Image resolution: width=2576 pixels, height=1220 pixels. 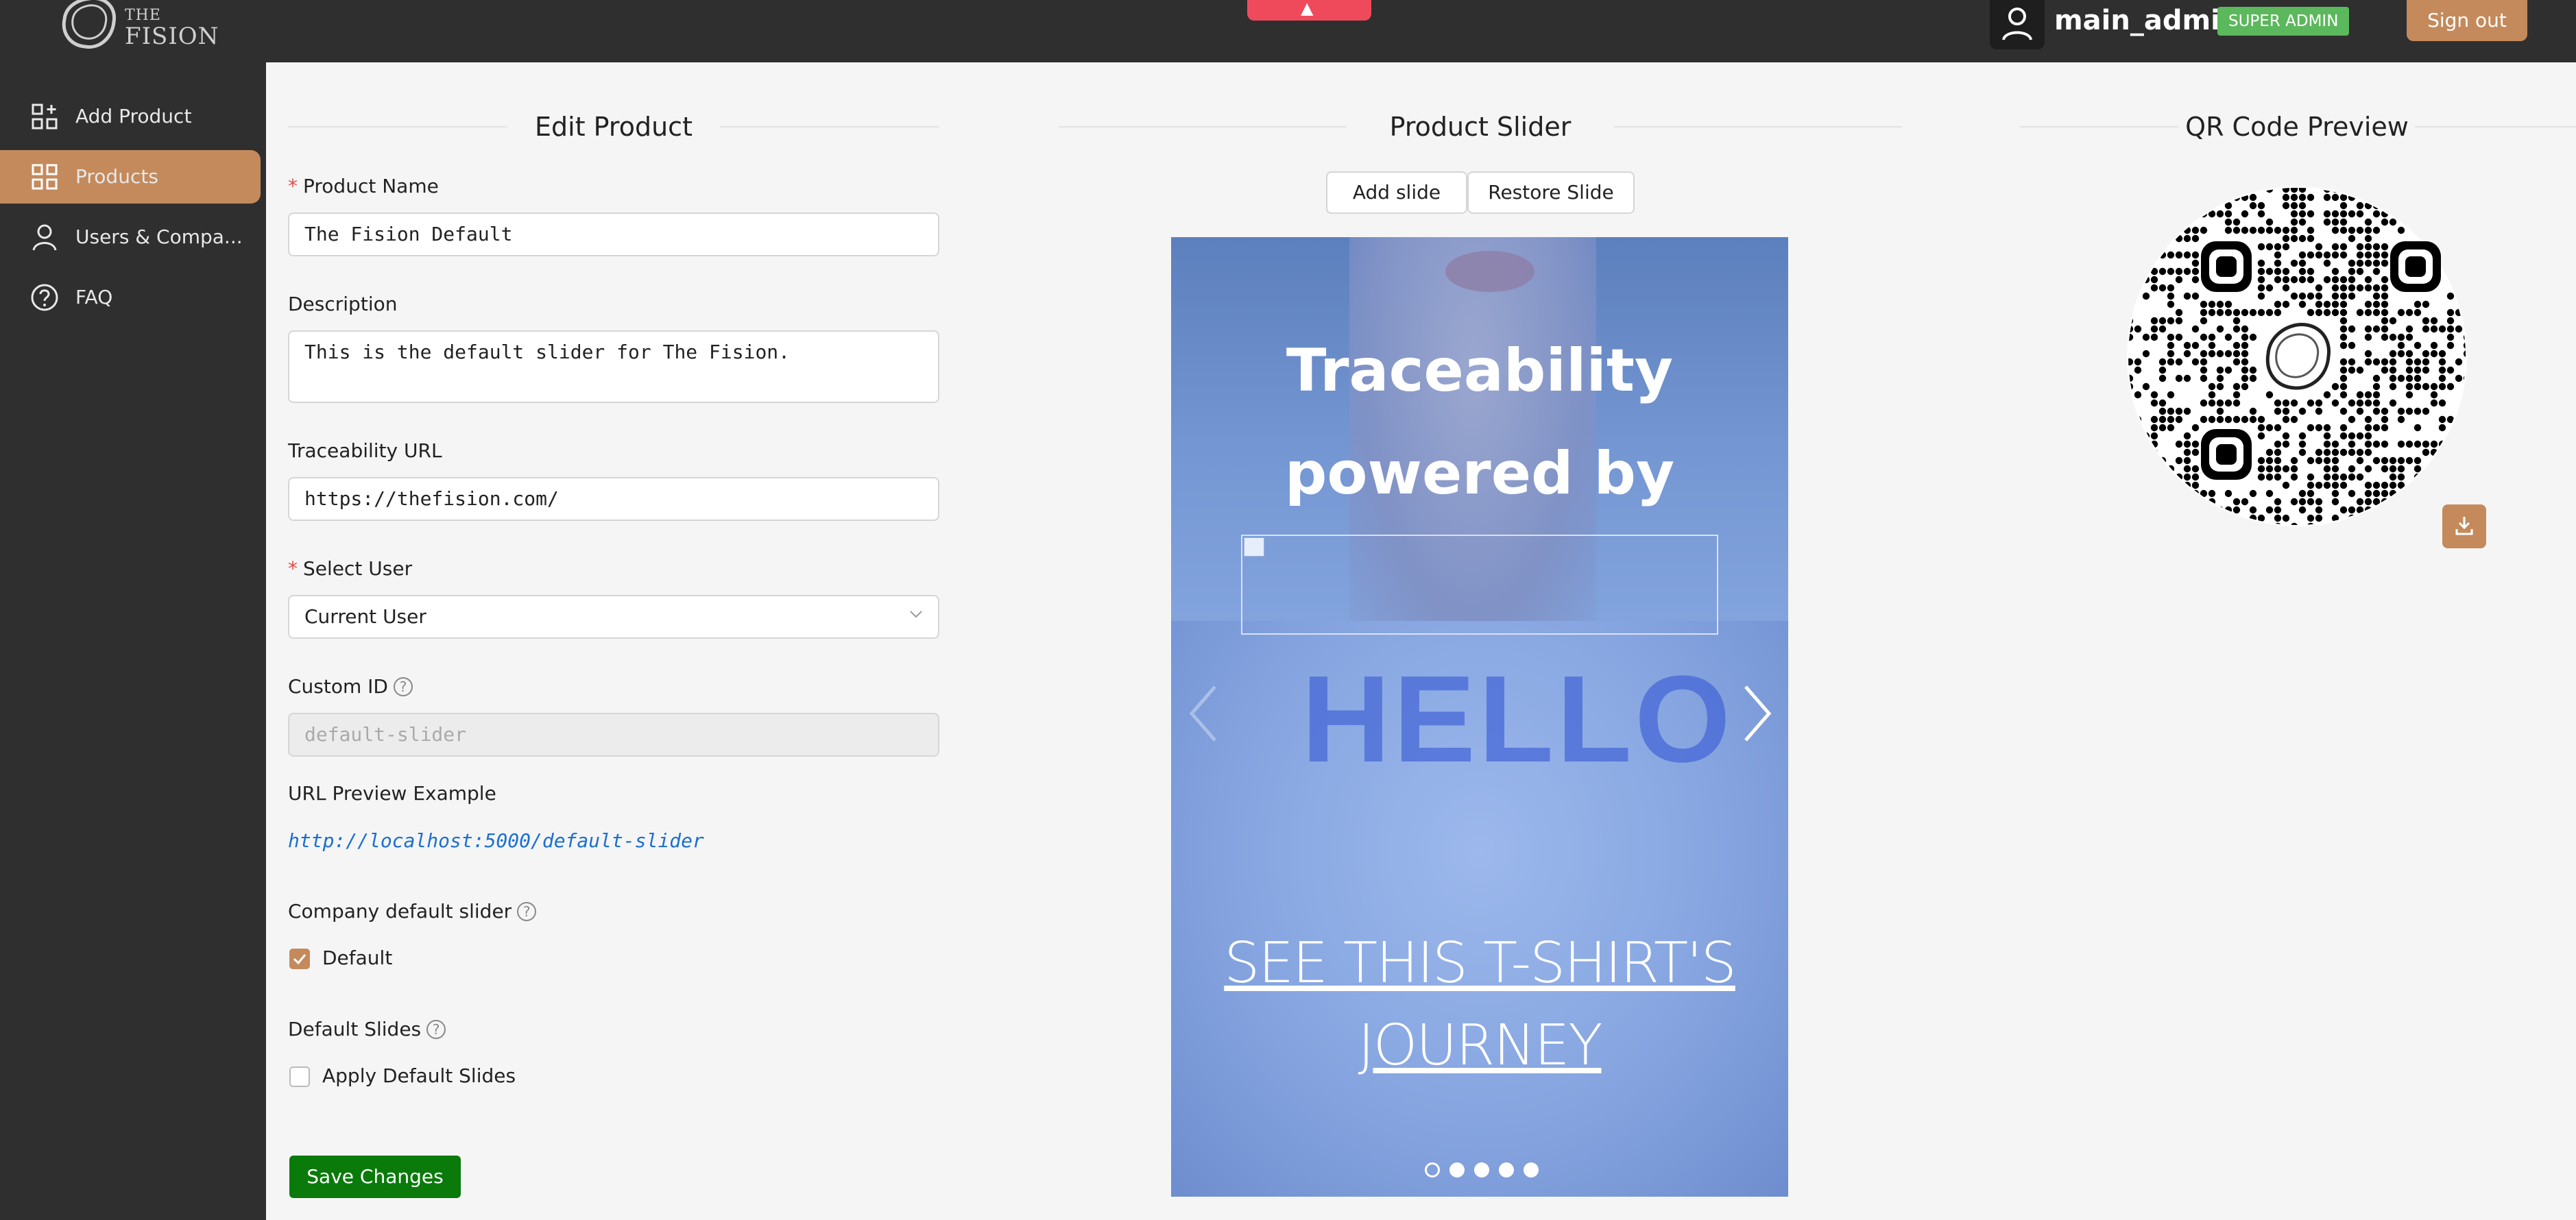 What do you see at coordinates (614, 735) in the screenshot?
I see `custom-id-input: default-slider` at bounding box center [614, 735].